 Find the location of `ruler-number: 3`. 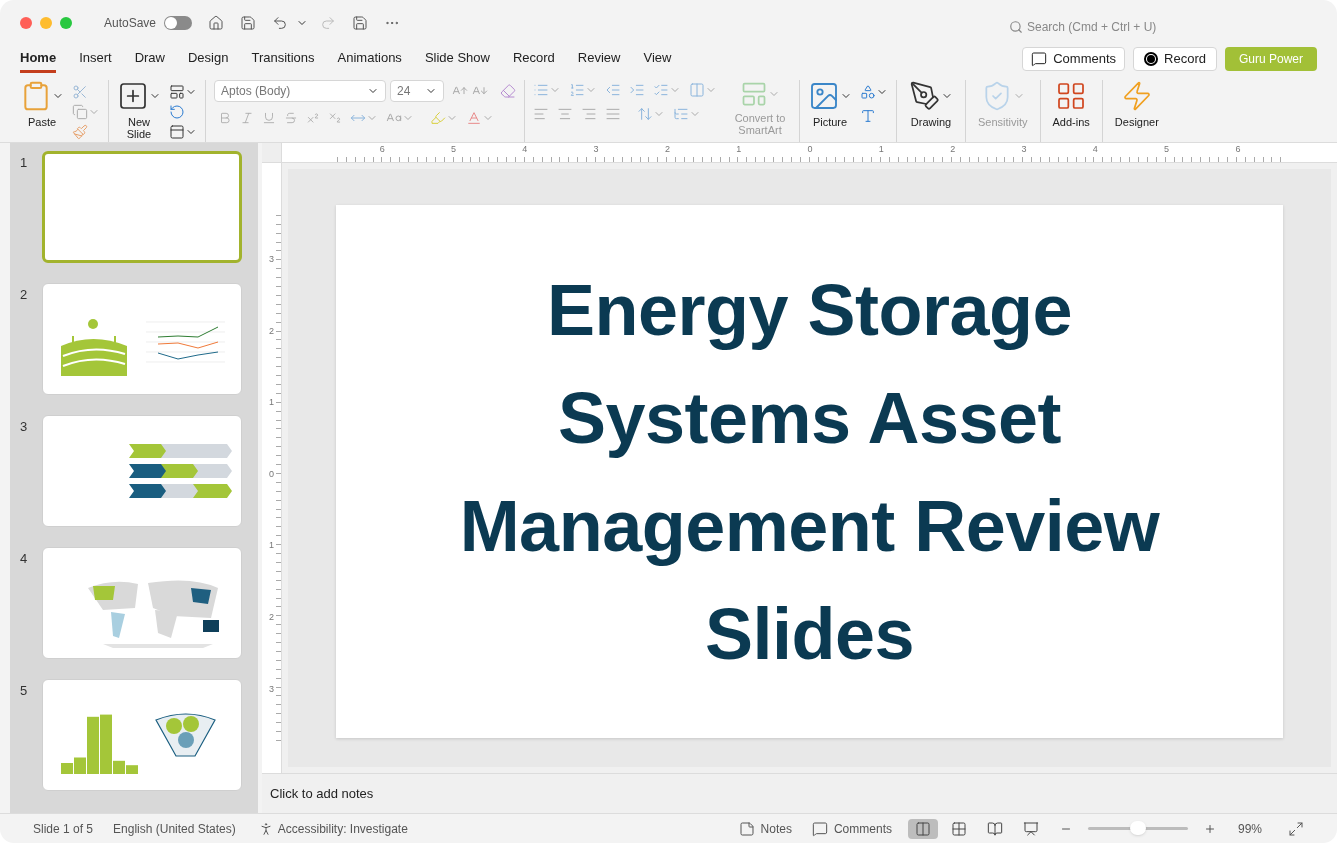

ruler-number: 3 is located at coordinates (596, 149).